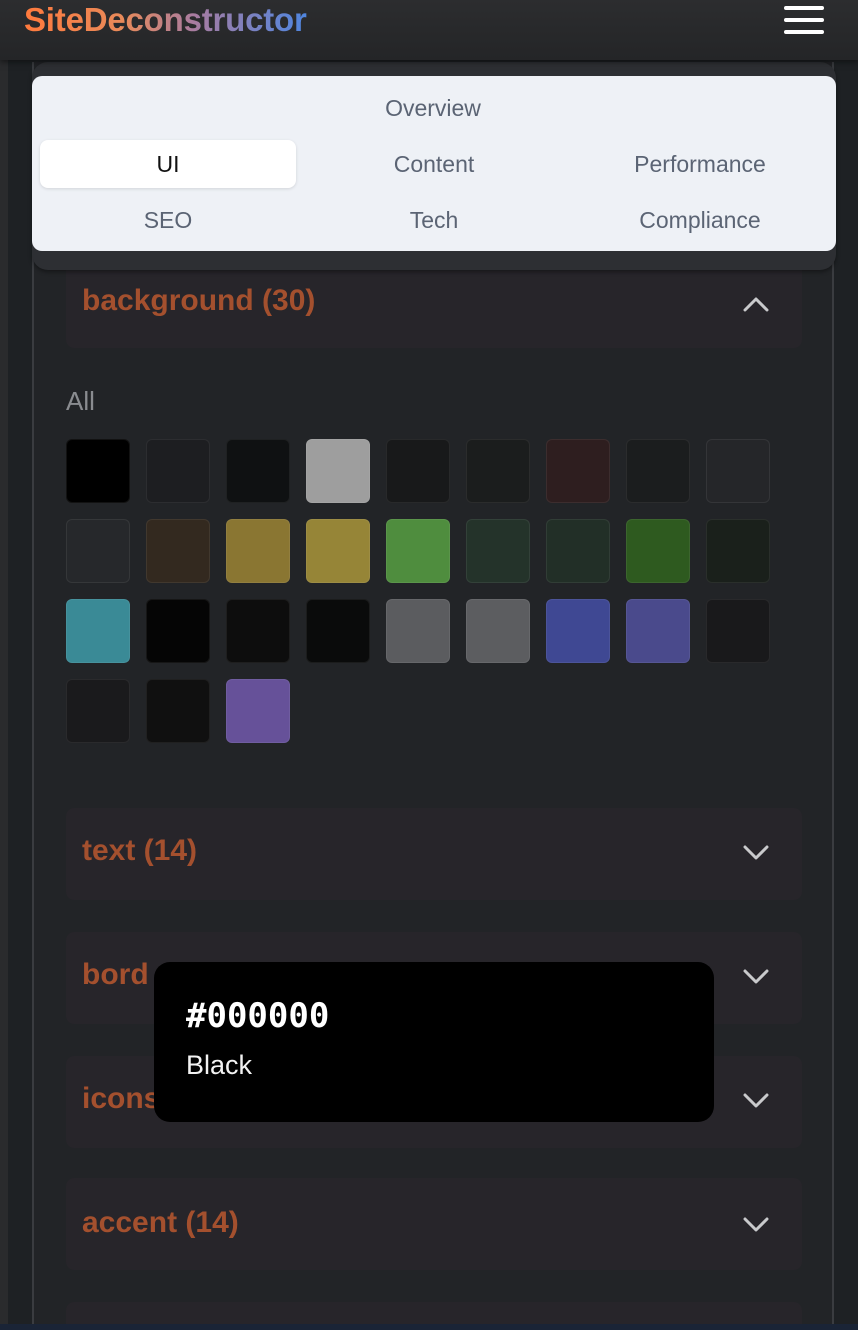 The width and height of the screenshot is (858, 1330). I want to click on site-logo: SiteDeconstructor, so click(165, 20).